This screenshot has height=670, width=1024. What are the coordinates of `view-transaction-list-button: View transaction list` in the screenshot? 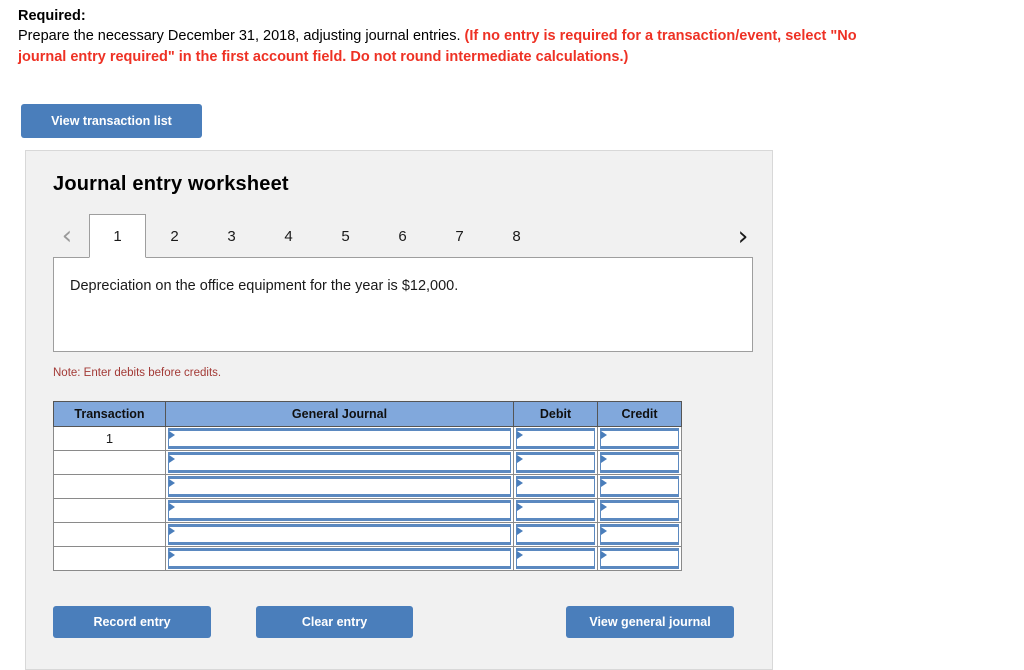 It's located at (111, 121).